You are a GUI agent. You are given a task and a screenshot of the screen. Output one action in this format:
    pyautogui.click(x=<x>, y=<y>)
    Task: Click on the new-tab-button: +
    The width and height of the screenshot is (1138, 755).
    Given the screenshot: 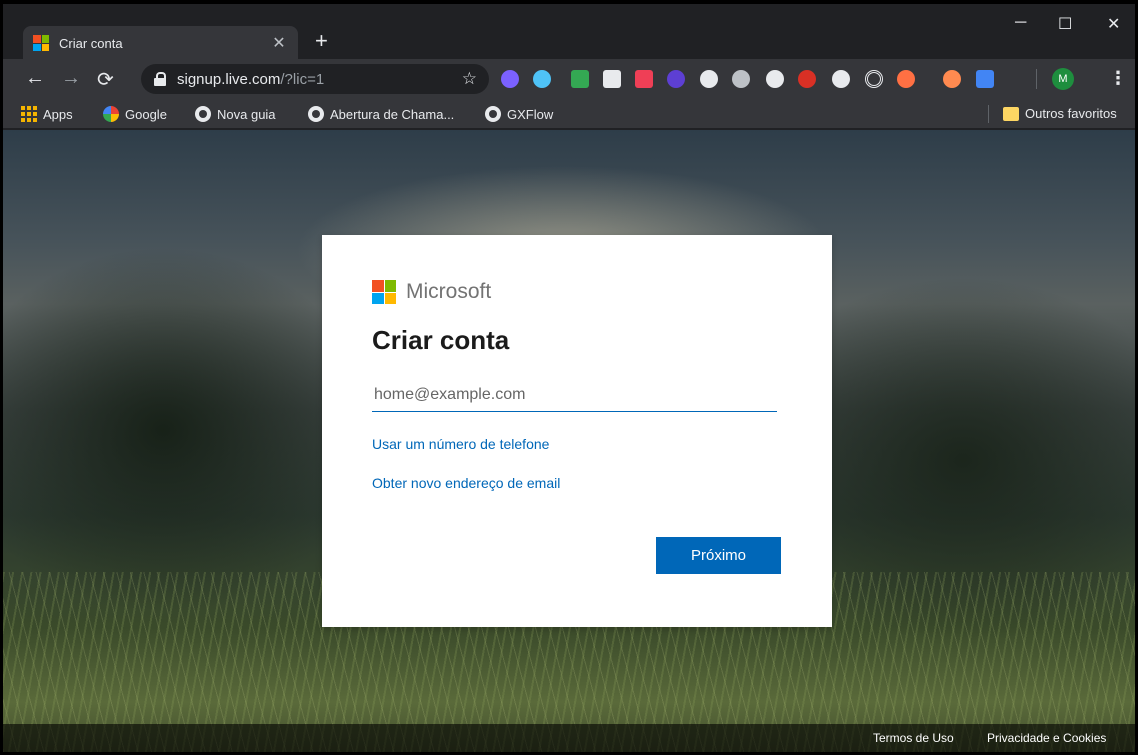 What is the action you would take?
    pyautogui.click(x=321, y=41)
    